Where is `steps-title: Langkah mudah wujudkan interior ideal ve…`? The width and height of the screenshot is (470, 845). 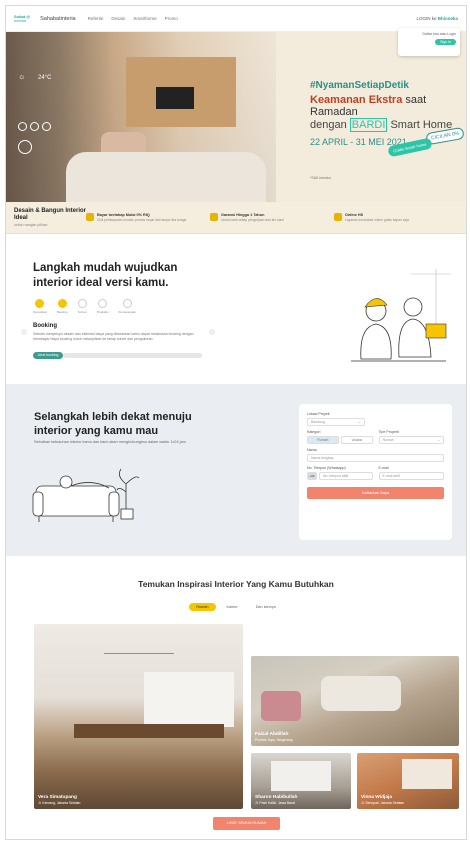 steps-title: Langkah mudah wujudkan interior ideal ve… is located at coordinates (105, 275).